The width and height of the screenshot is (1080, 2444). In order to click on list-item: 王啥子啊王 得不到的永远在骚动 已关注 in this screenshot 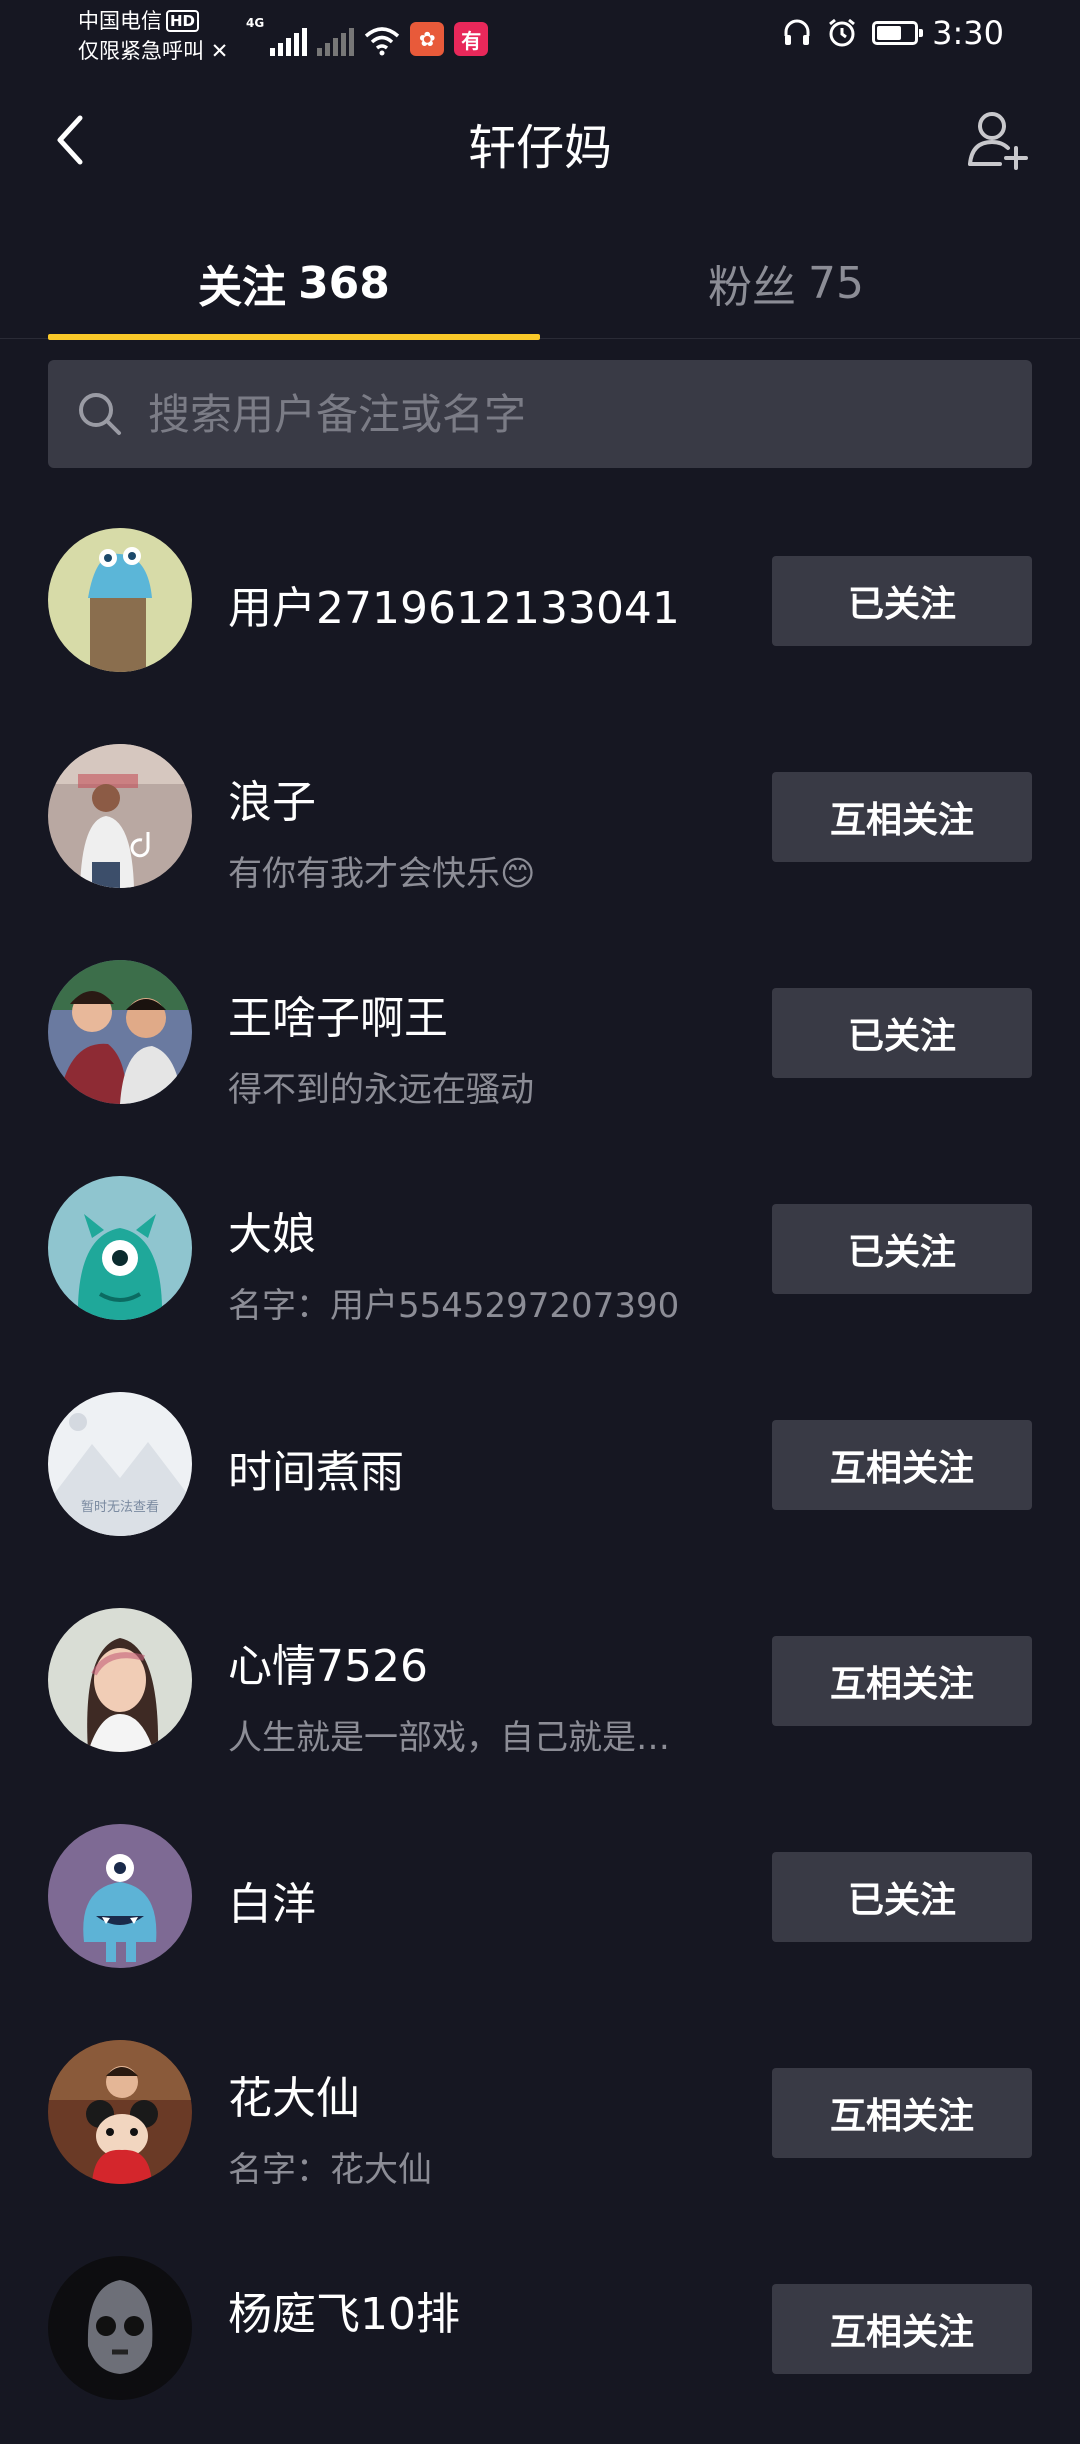, I will do `click(540, 1040)`.